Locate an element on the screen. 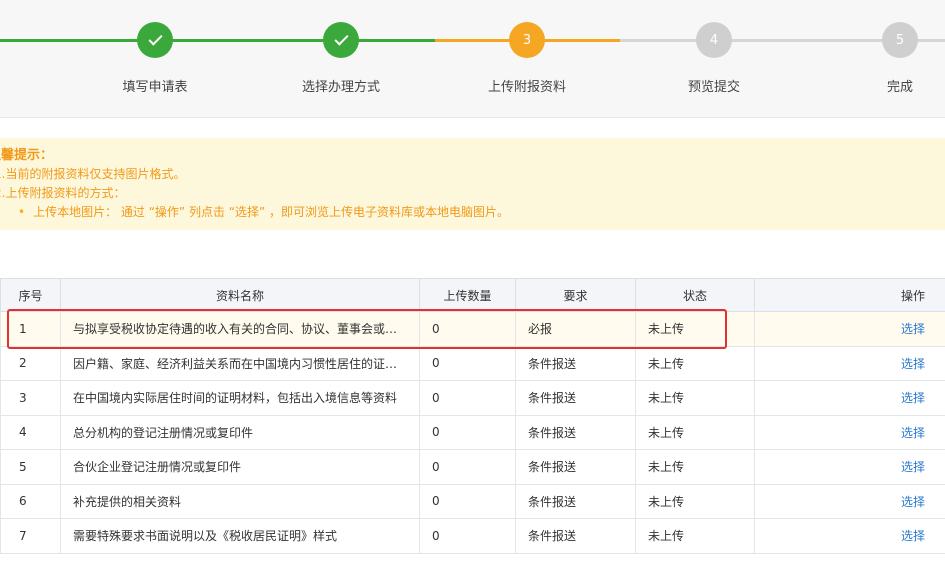 Image resolution: width=945 pixels, height=561 pixels. table-row: 5 合伙企业登记注册情况或复印件 0 条件报送 未上传 选择 is located at coordinates (472, 467).